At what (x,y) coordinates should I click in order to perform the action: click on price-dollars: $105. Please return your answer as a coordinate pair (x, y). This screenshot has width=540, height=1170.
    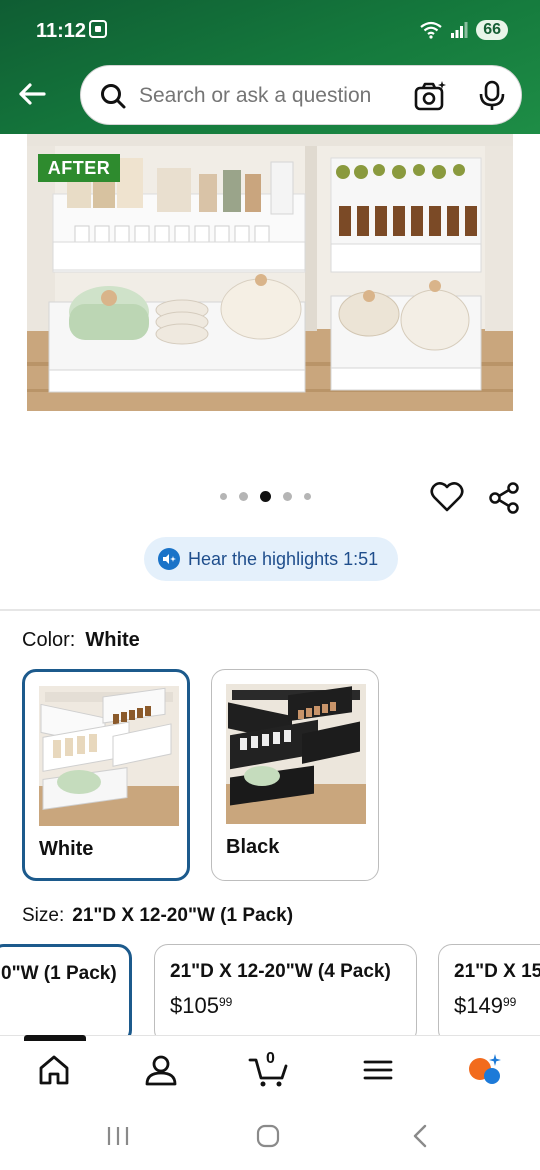
    Looking at the image, I should click on (194, 1005).